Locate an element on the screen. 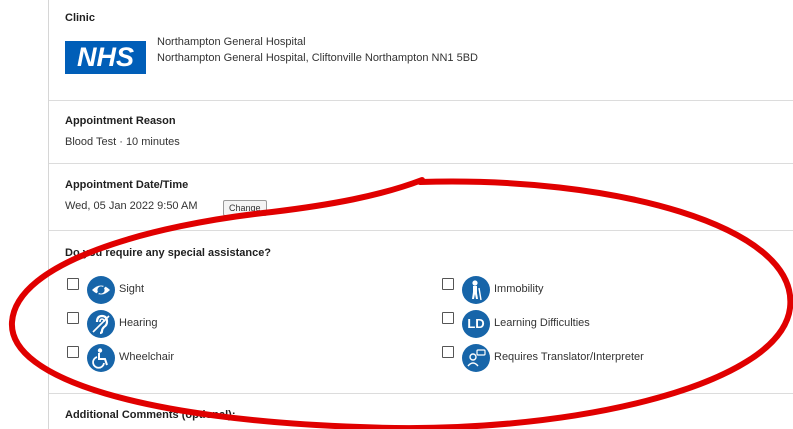  assistance-heading: Do you require any special assistance? is located at coordinates (168, 253).